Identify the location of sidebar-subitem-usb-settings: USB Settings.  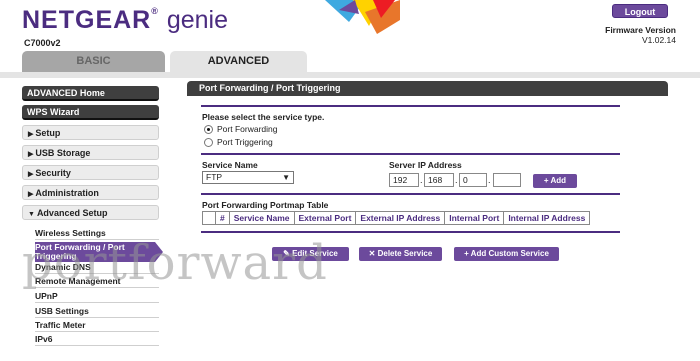
(97, 311).